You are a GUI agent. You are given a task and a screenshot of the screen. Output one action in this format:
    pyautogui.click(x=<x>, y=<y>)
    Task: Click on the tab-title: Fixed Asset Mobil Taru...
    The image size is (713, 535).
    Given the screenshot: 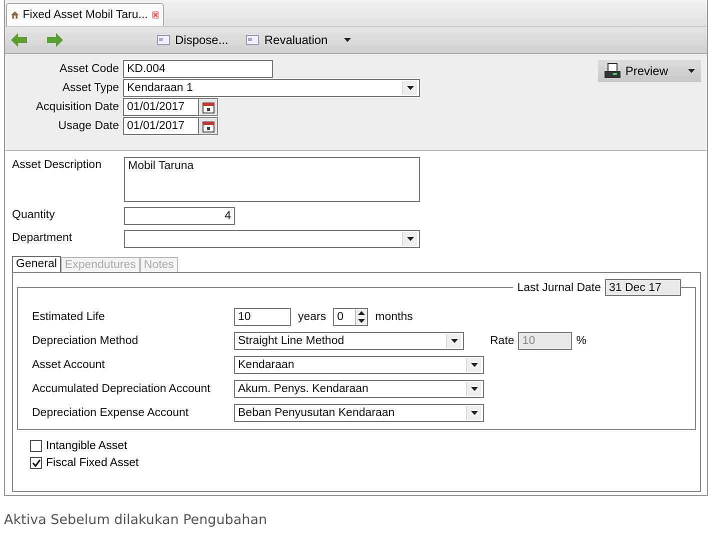 What is the action you would take?
    pyautogui.click(x=85, y=15)
    